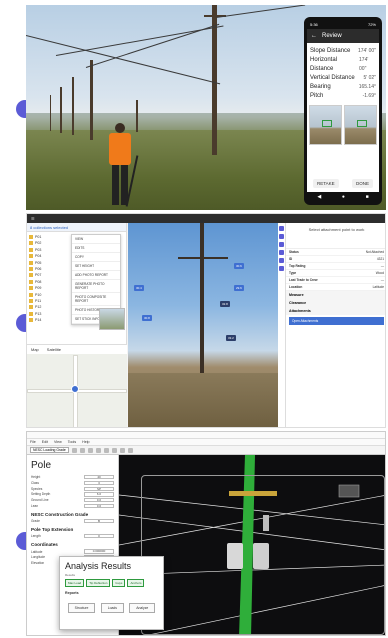  I want to click on pole-photo-viewer: 30.4 30.6 29.6 32.8 30.8 33.2, so click(203, 325).